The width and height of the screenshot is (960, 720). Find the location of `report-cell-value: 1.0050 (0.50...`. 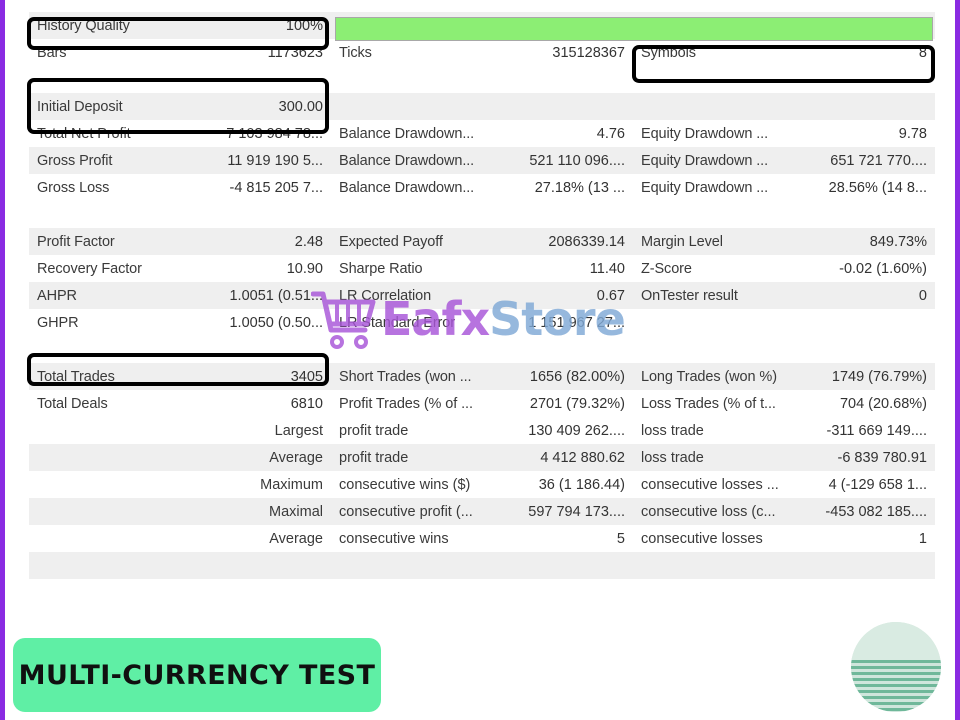

report-cell-value: 1.0050 (0.50... is located at coordinates (276, 322).